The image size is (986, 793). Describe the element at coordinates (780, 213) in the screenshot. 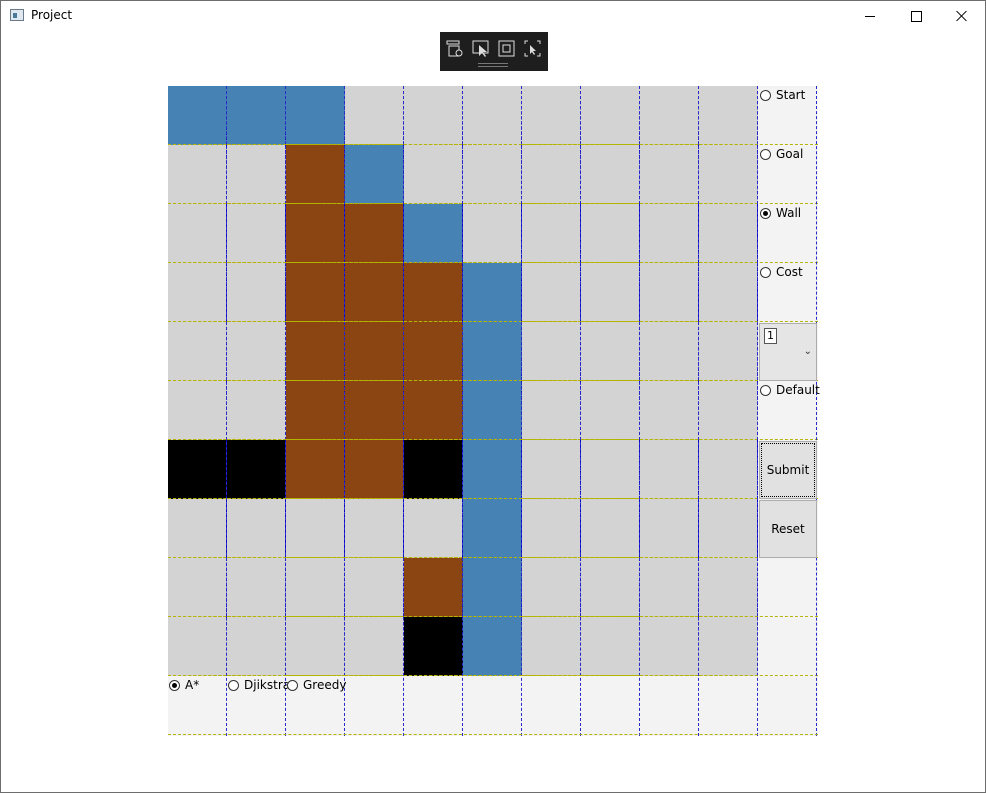

I see `wall-radio: Wall` at that location.